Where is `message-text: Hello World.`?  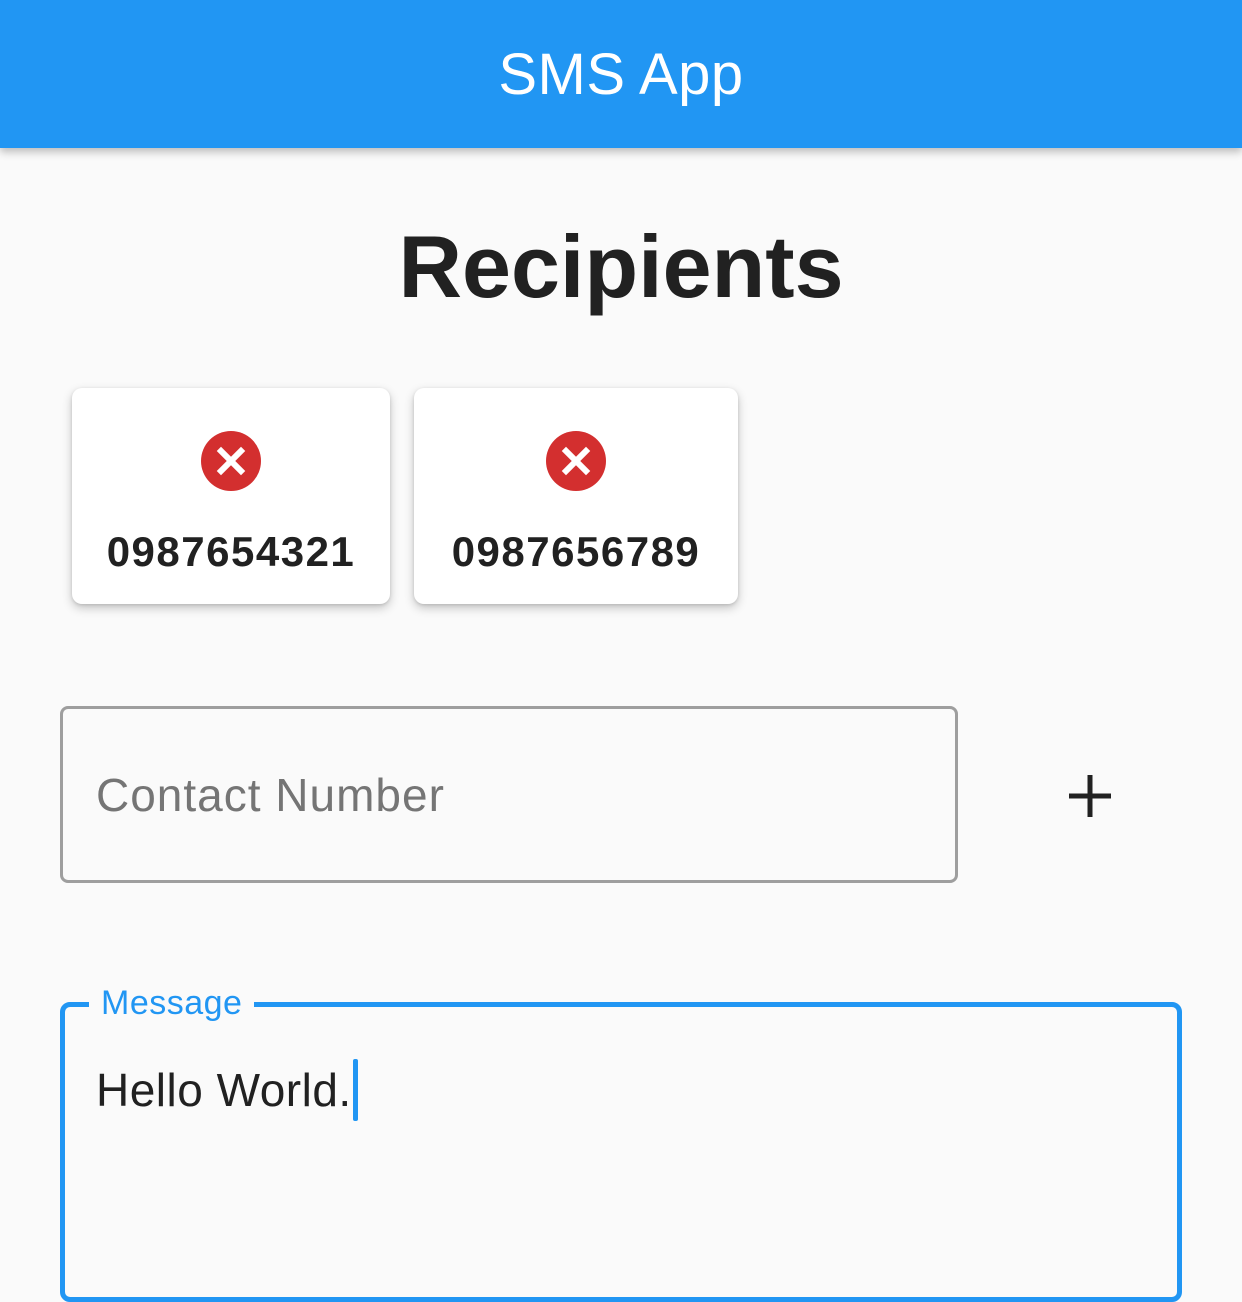 message-text: Hello World. is located at coordinates (224, 1090).